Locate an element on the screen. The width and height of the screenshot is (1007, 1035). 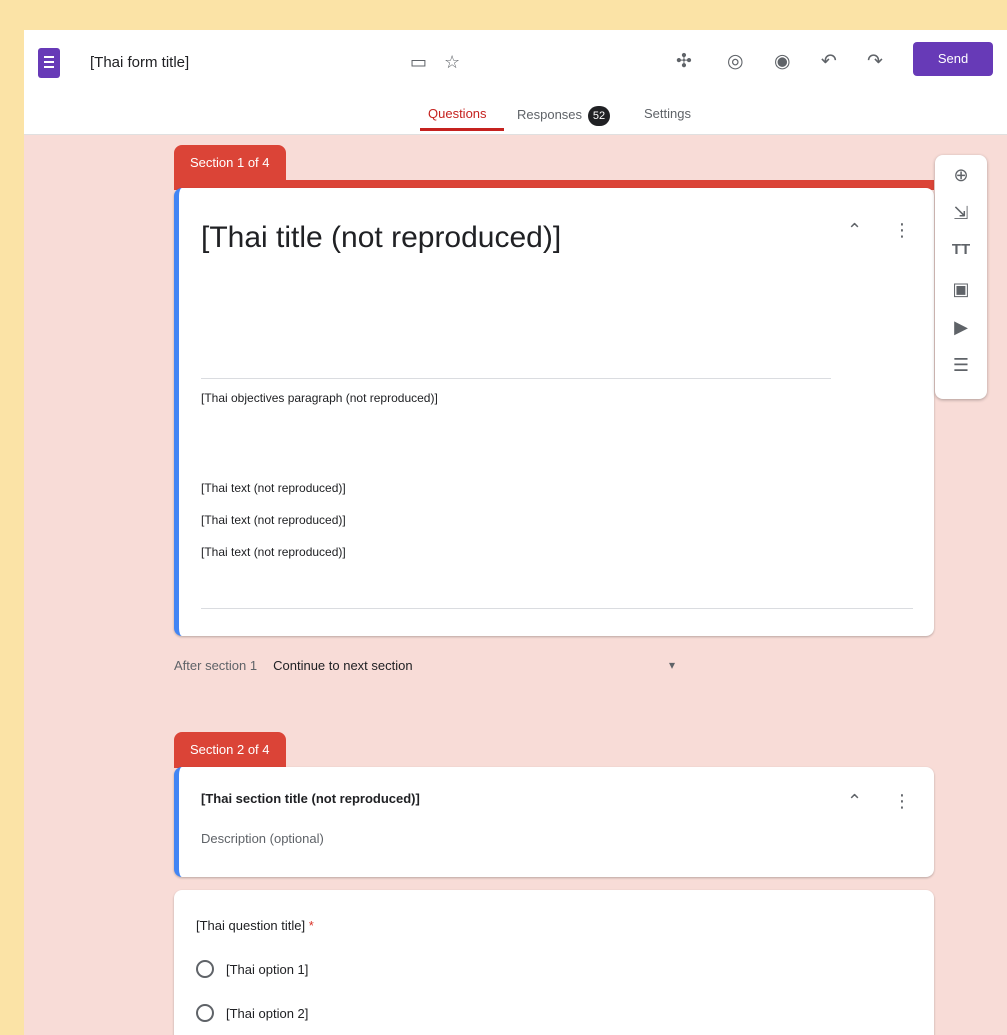
tab-questions: Questions is located at coordinates (457, 113).